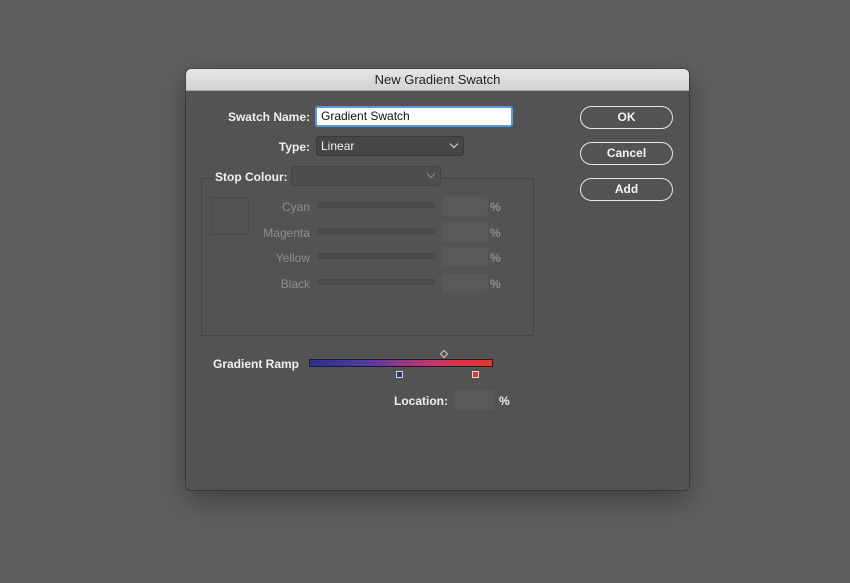  What do you see at coordinates (376, 231) in the screenshot?
I see `magenta-slider` at bounding box center [376, 231].